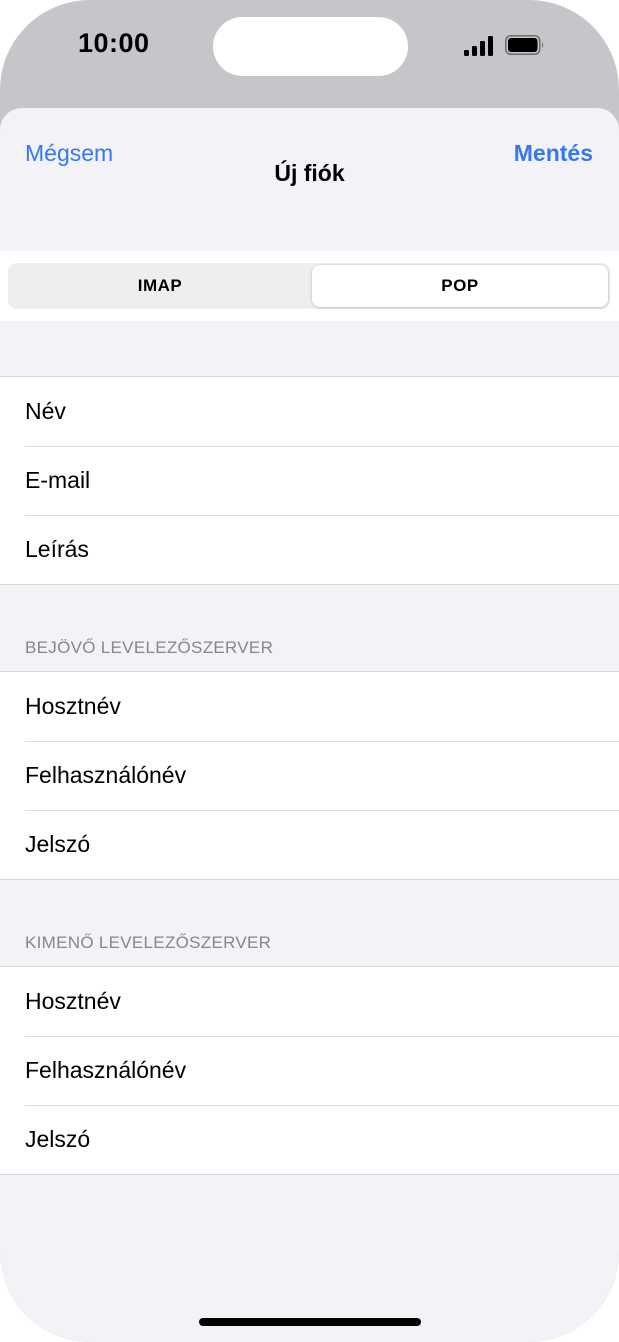 The width and height of the screenshot is (619, 1342). What do you see at coordinates (58, 1139) in the screenshot?
I see `outgoing-password-label: Jelszó` at bounding box center [58, 1139].